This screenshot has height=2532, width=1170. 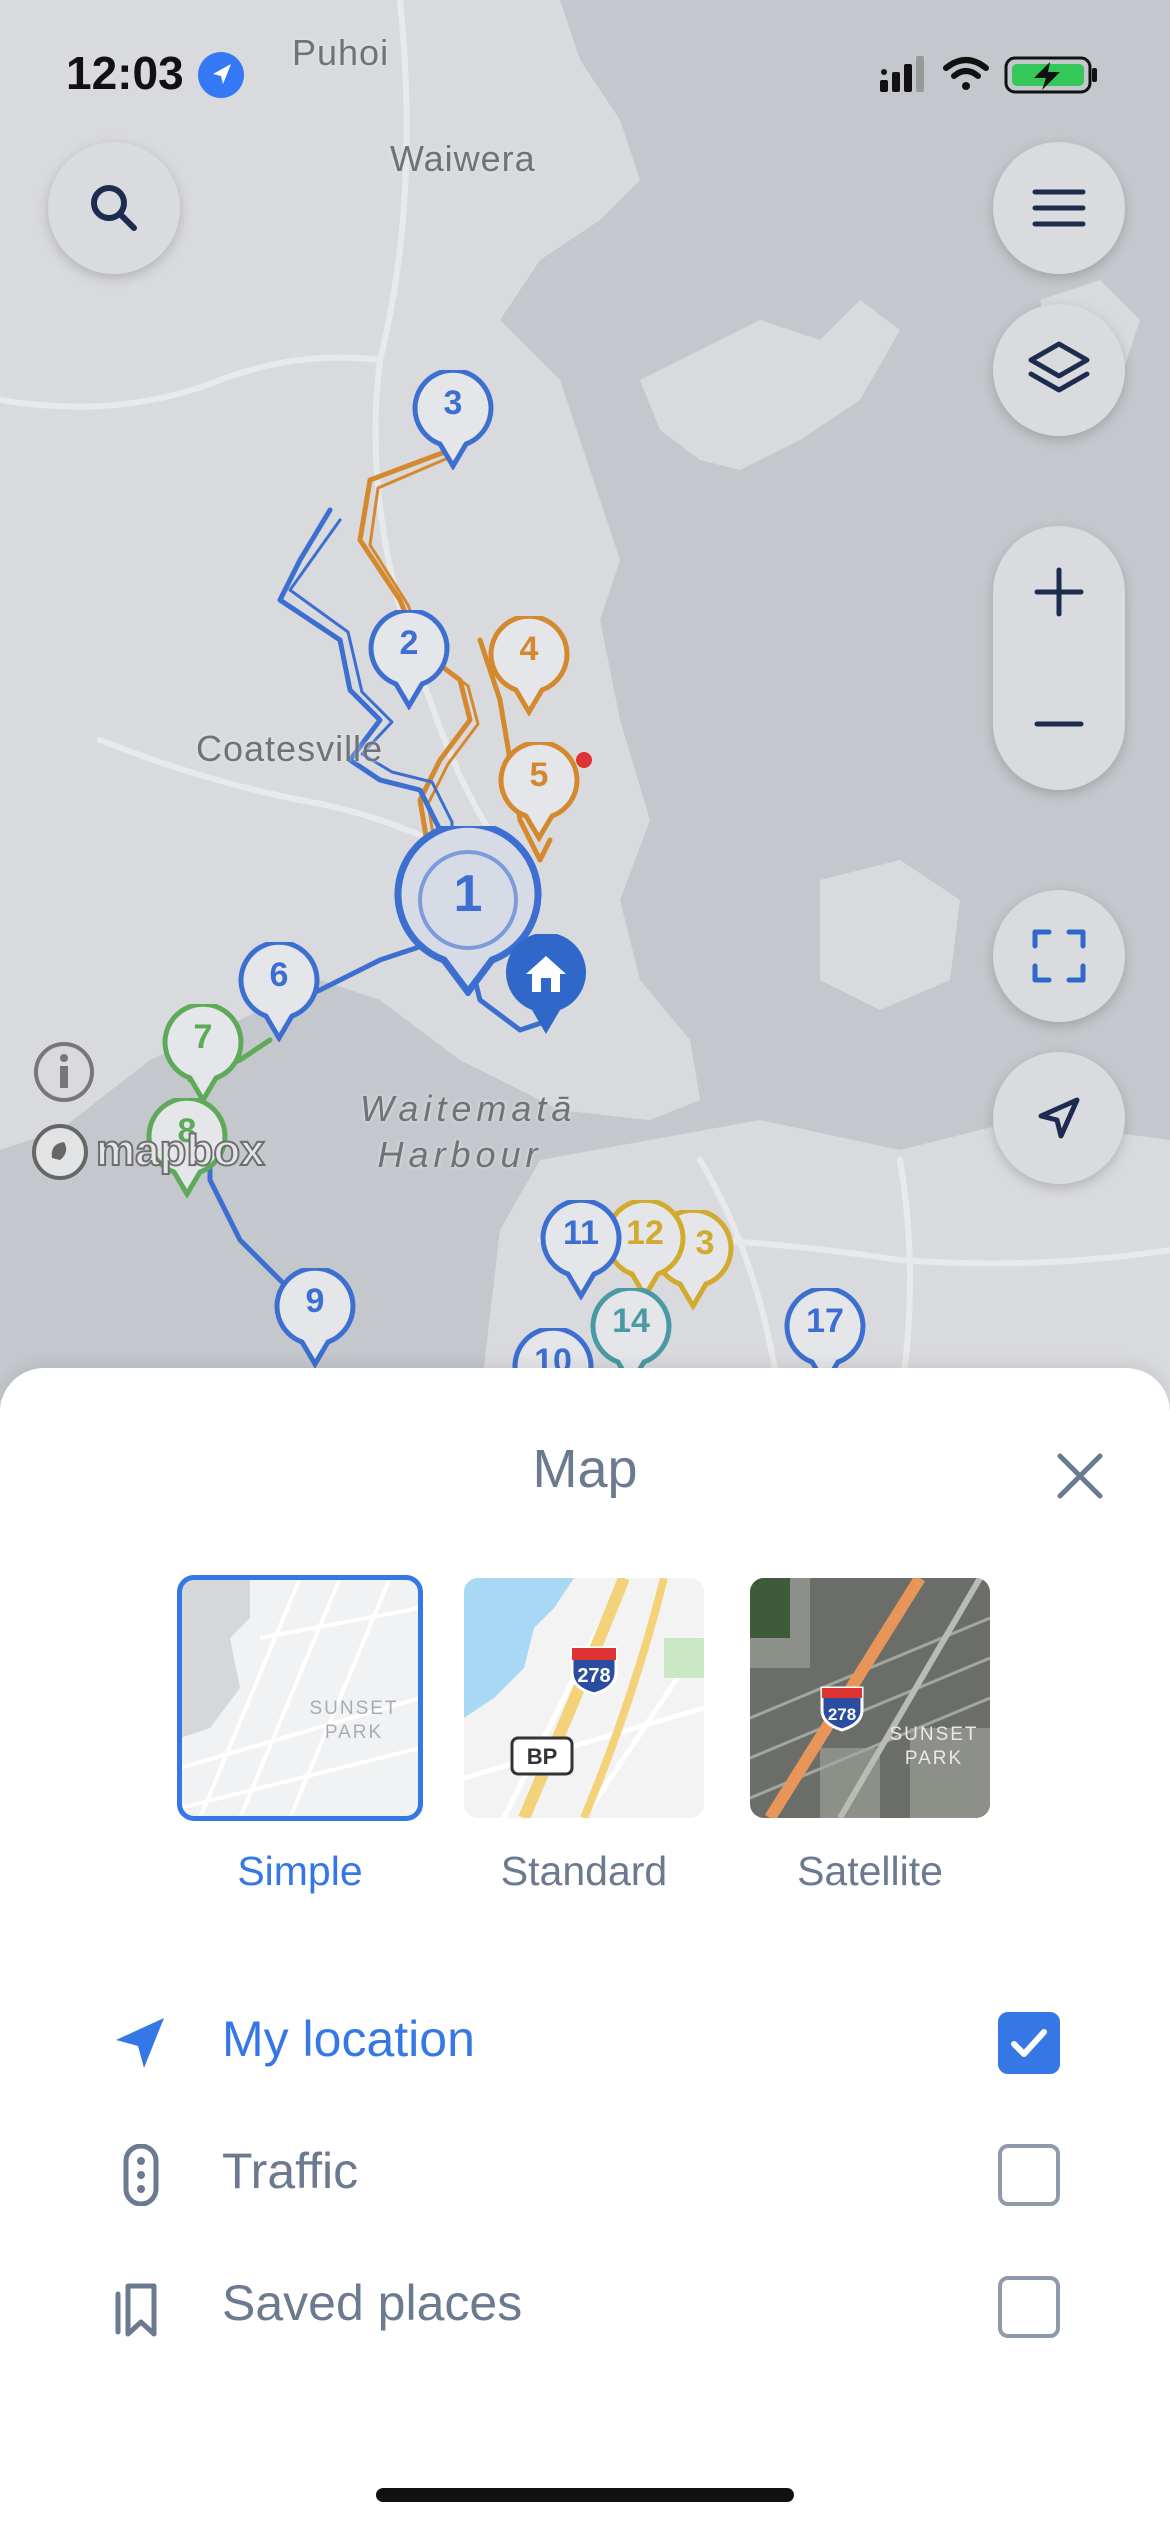 What do you see at coordinates (315, 1318) in the screenshot?
I see `route-marker-9: 9` at bounding box center [315, 1318].